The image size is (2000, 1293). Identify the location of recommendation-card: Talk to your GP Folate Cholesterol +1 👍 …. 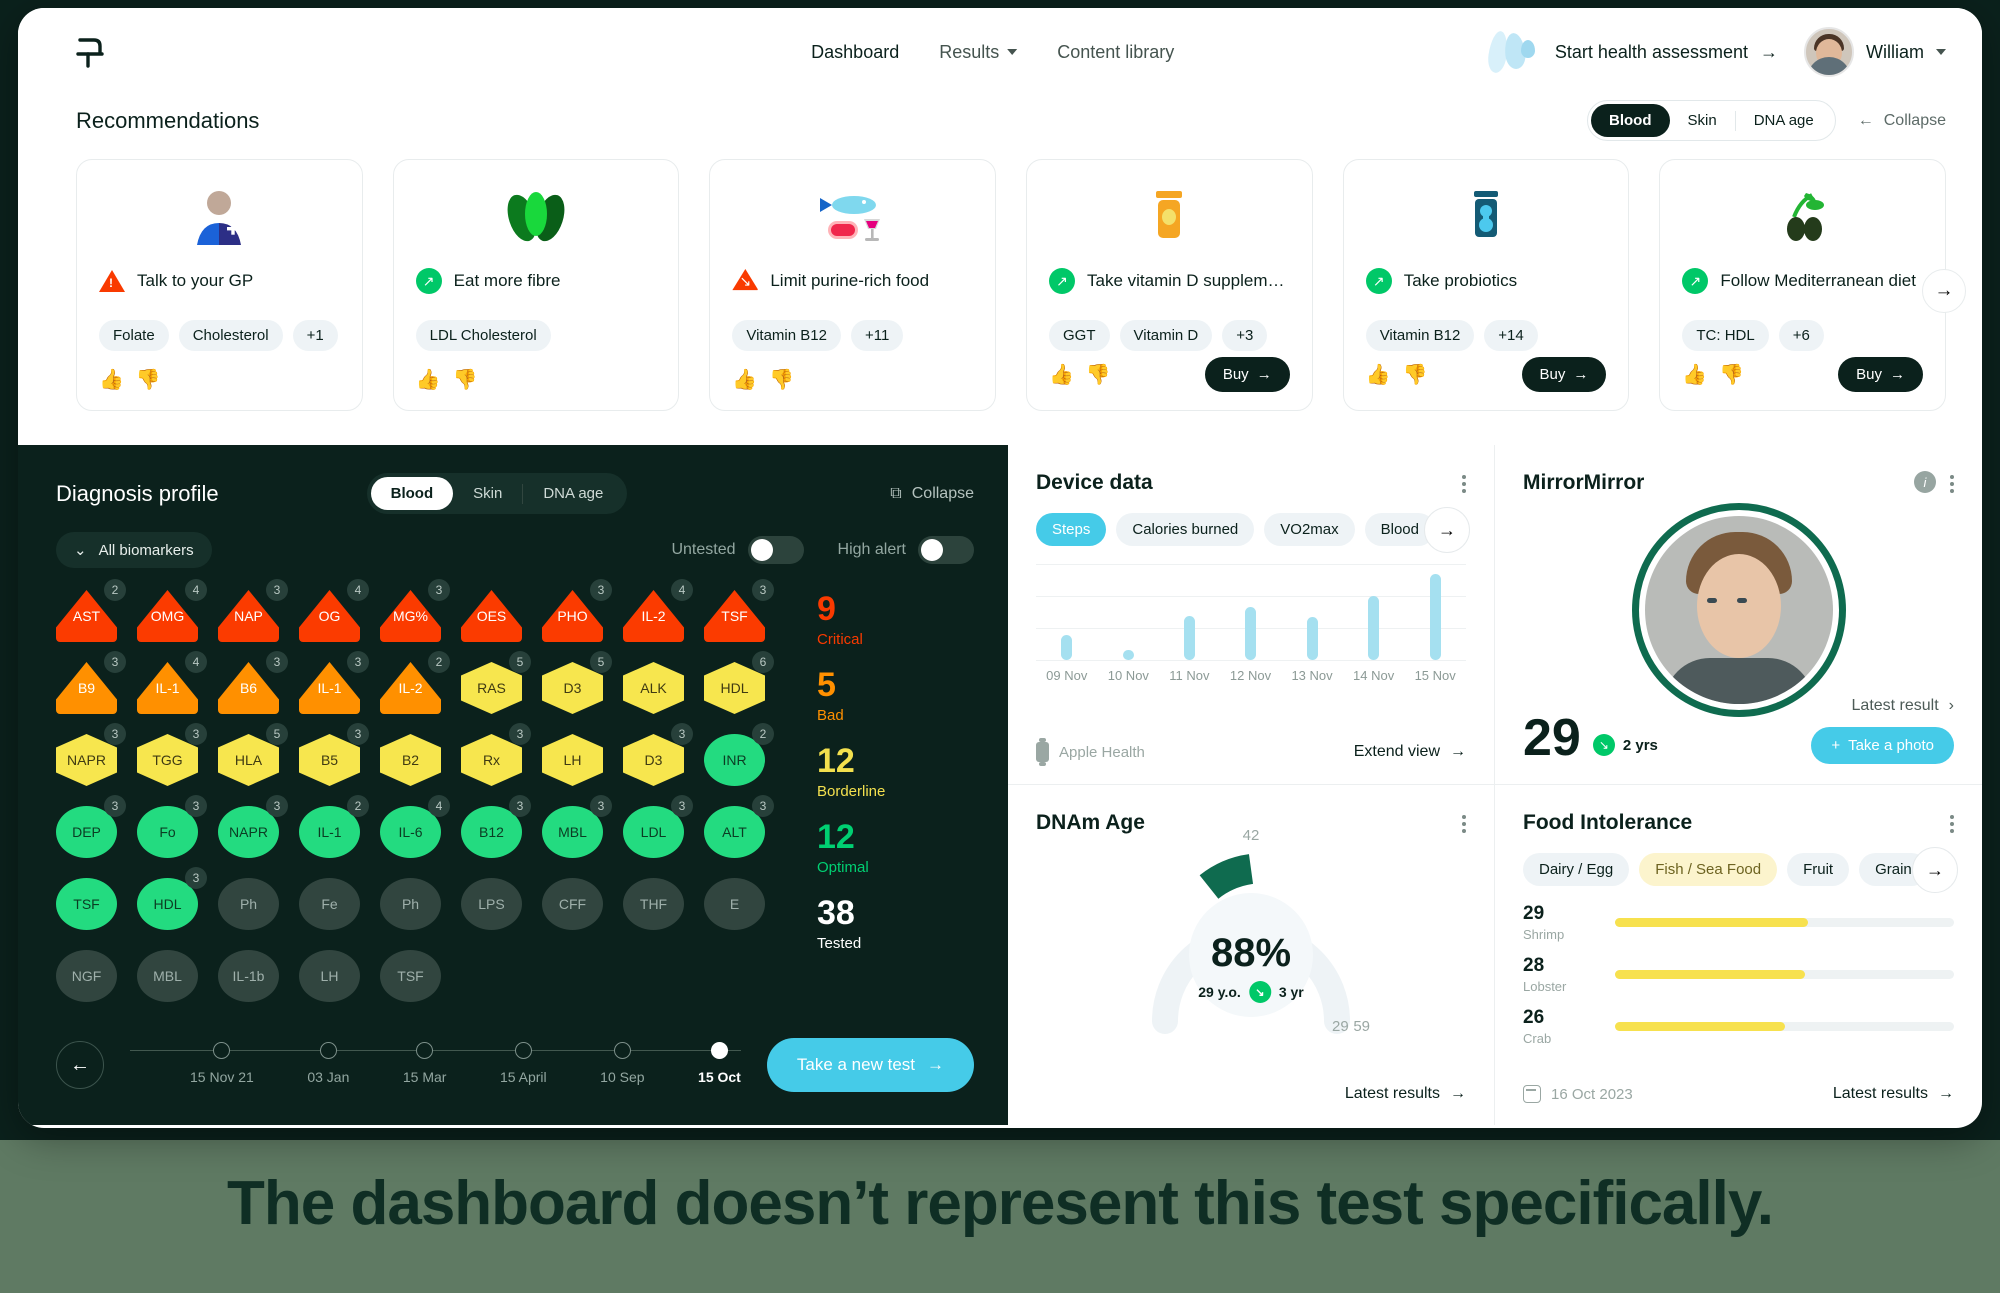
(219, 285).